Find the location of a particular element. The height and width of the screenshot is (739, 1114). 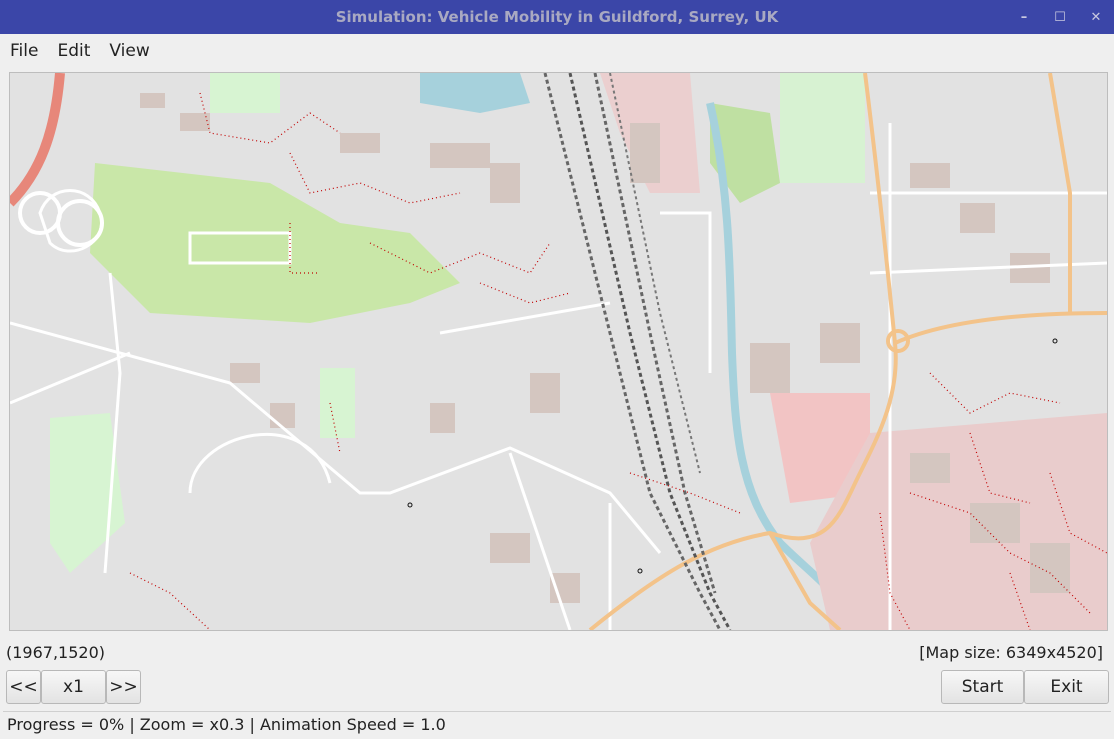

menu-file: File is located at coordinates (23, 51).